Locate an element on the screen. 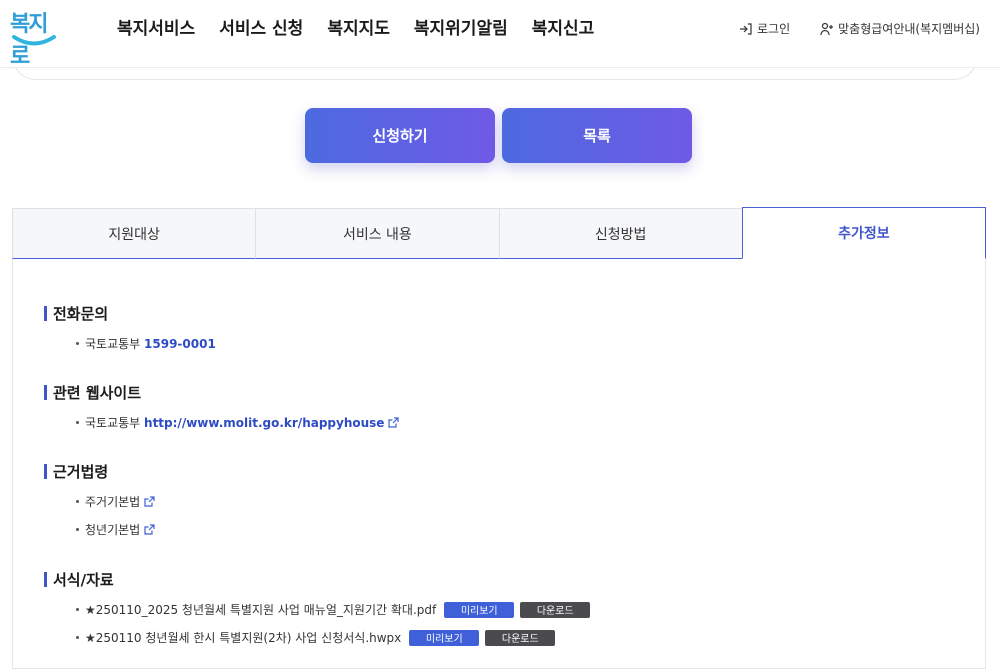  login-icon is located at coordinates (746, 28).